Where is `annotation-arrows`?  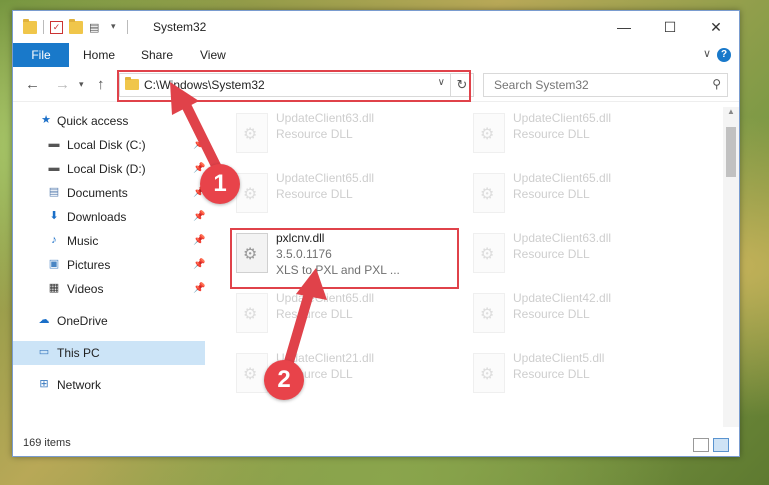 annotation-arrows is located at coordinates (248, 229).